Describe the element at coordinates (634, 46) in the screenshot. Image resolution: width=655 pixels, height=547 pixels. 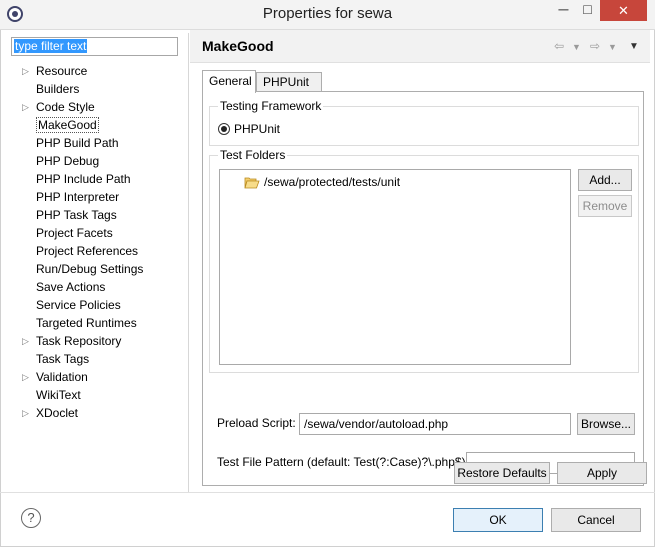
I see `view-menu-icon: ▼` at that location.